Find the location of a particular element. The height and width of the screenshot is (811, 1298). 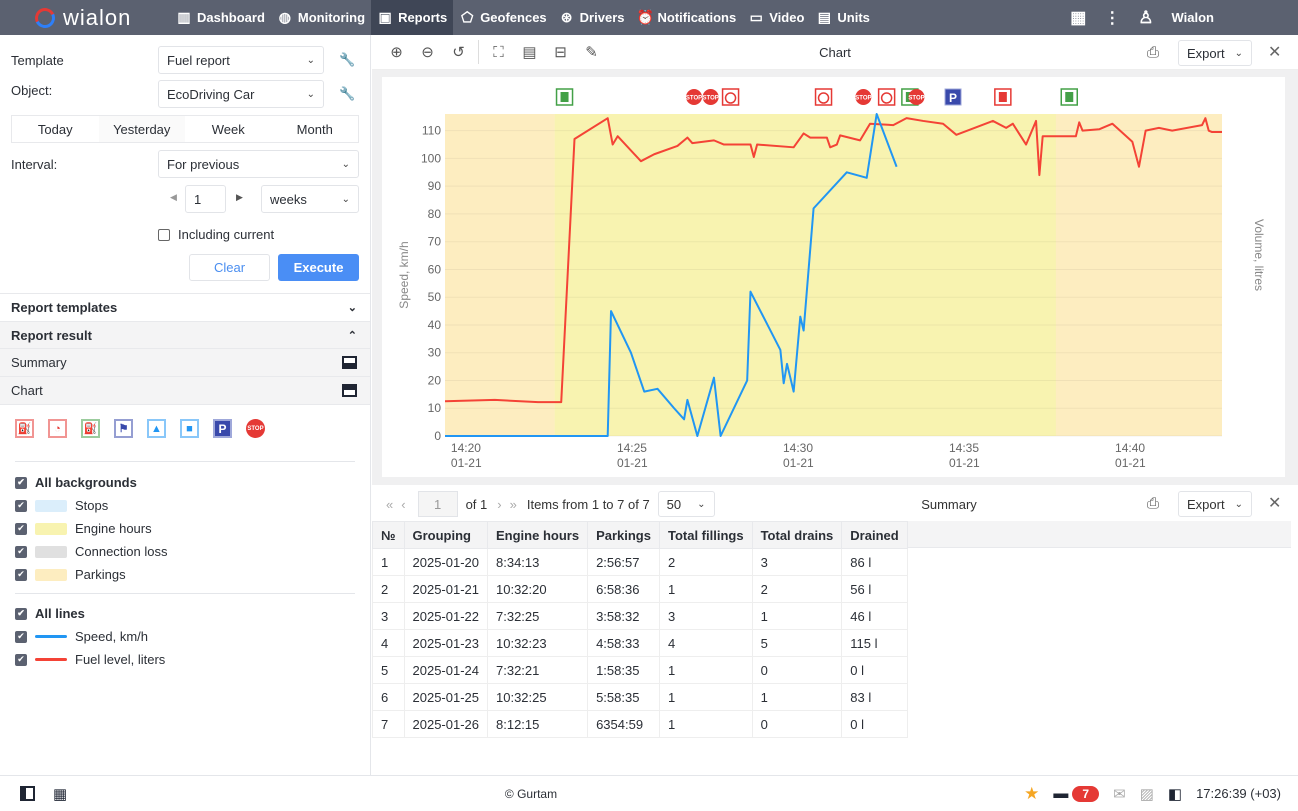

template-wrench-icon: 🔧 is located at coordinates (347, 60).